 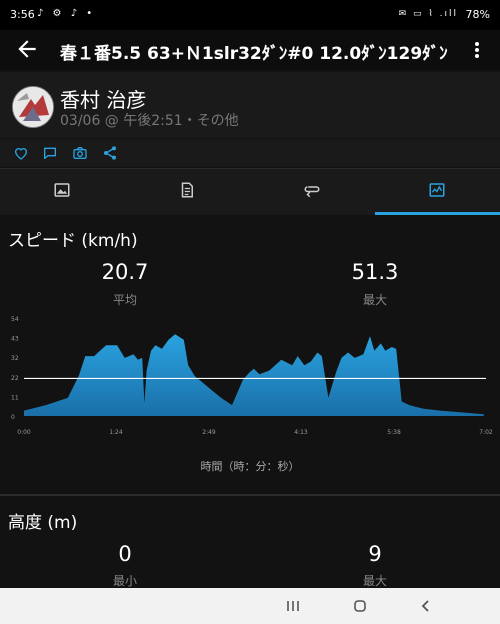 I want to click on home-icon, so click(x=360, y=606).